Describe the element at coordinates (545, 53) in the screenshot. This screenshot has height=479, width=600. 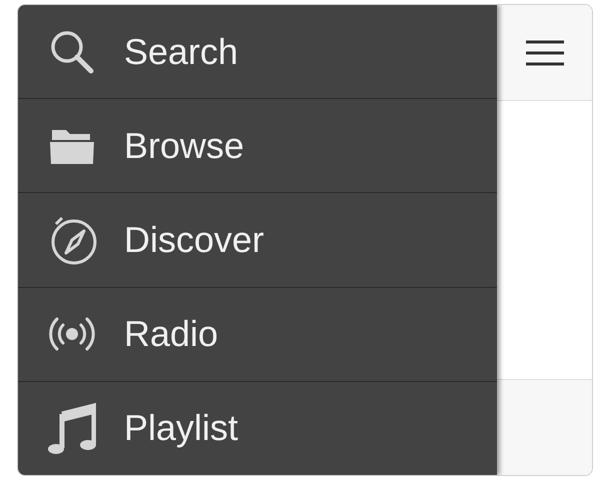
I see `menu-icon` at that location.